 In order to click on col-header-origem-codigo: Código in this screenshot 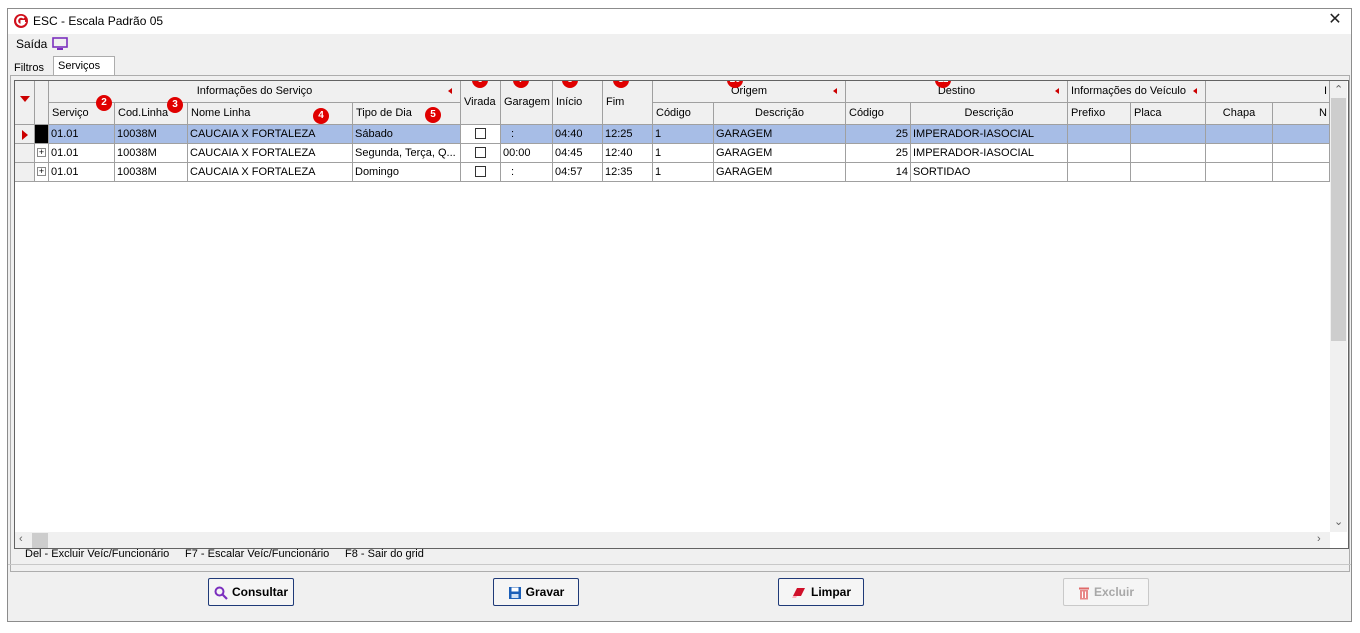, I will do `click(683, 114)`.